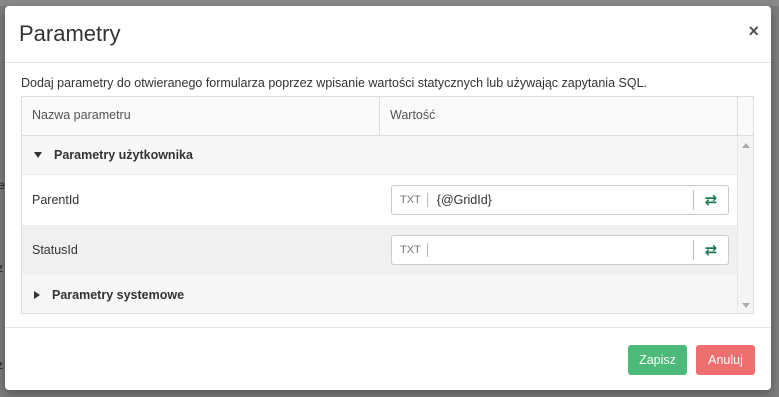 The width and height of the screenshot is (779, 397). Describe the element at coordinates (56, 200) in the screenshot. I see `param-name: ParentId` at that location.